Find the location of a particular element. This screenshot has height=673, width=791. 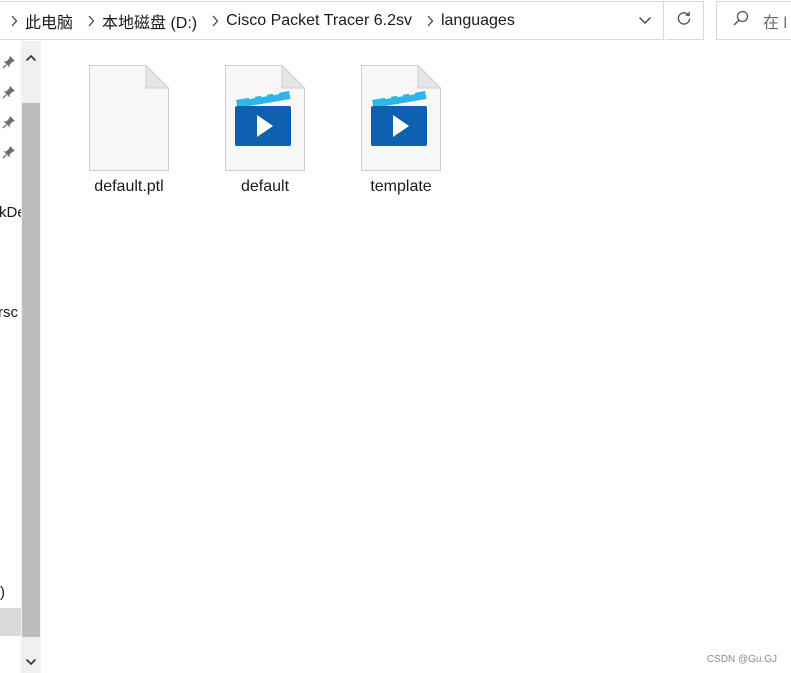

breadcrumb-item-languages: languages is located at coordinates (467, 20).